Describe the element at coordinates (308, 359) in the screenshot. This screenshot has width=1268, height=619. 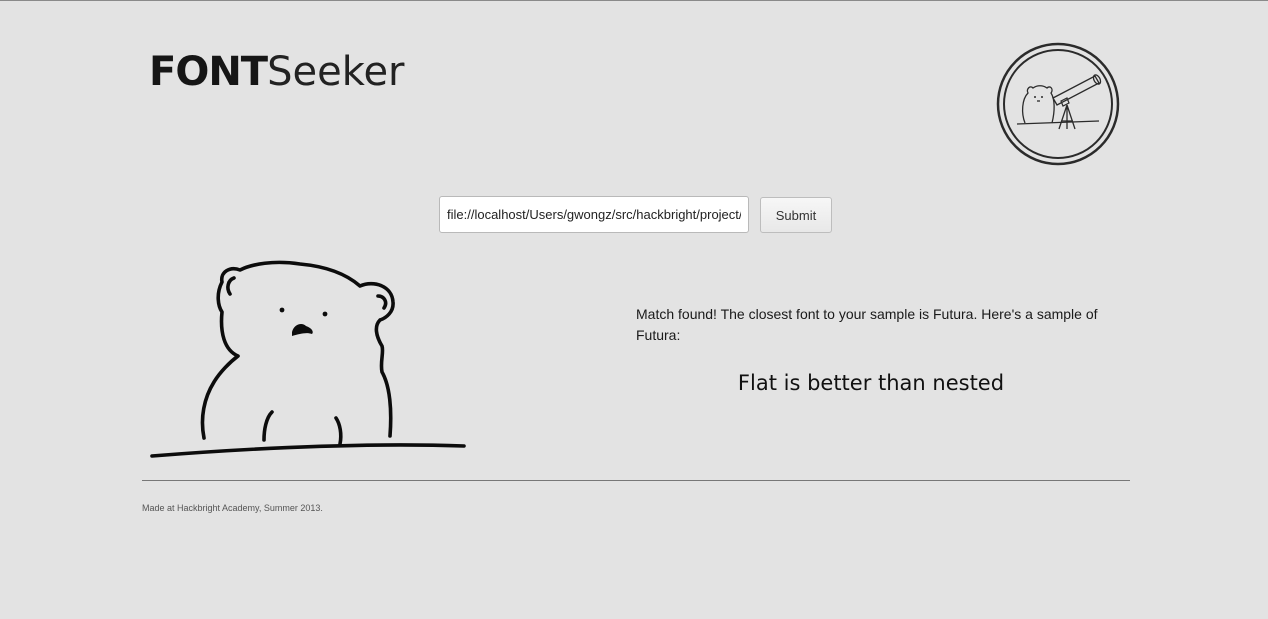
I see `bear-illustration-icon` at that location.